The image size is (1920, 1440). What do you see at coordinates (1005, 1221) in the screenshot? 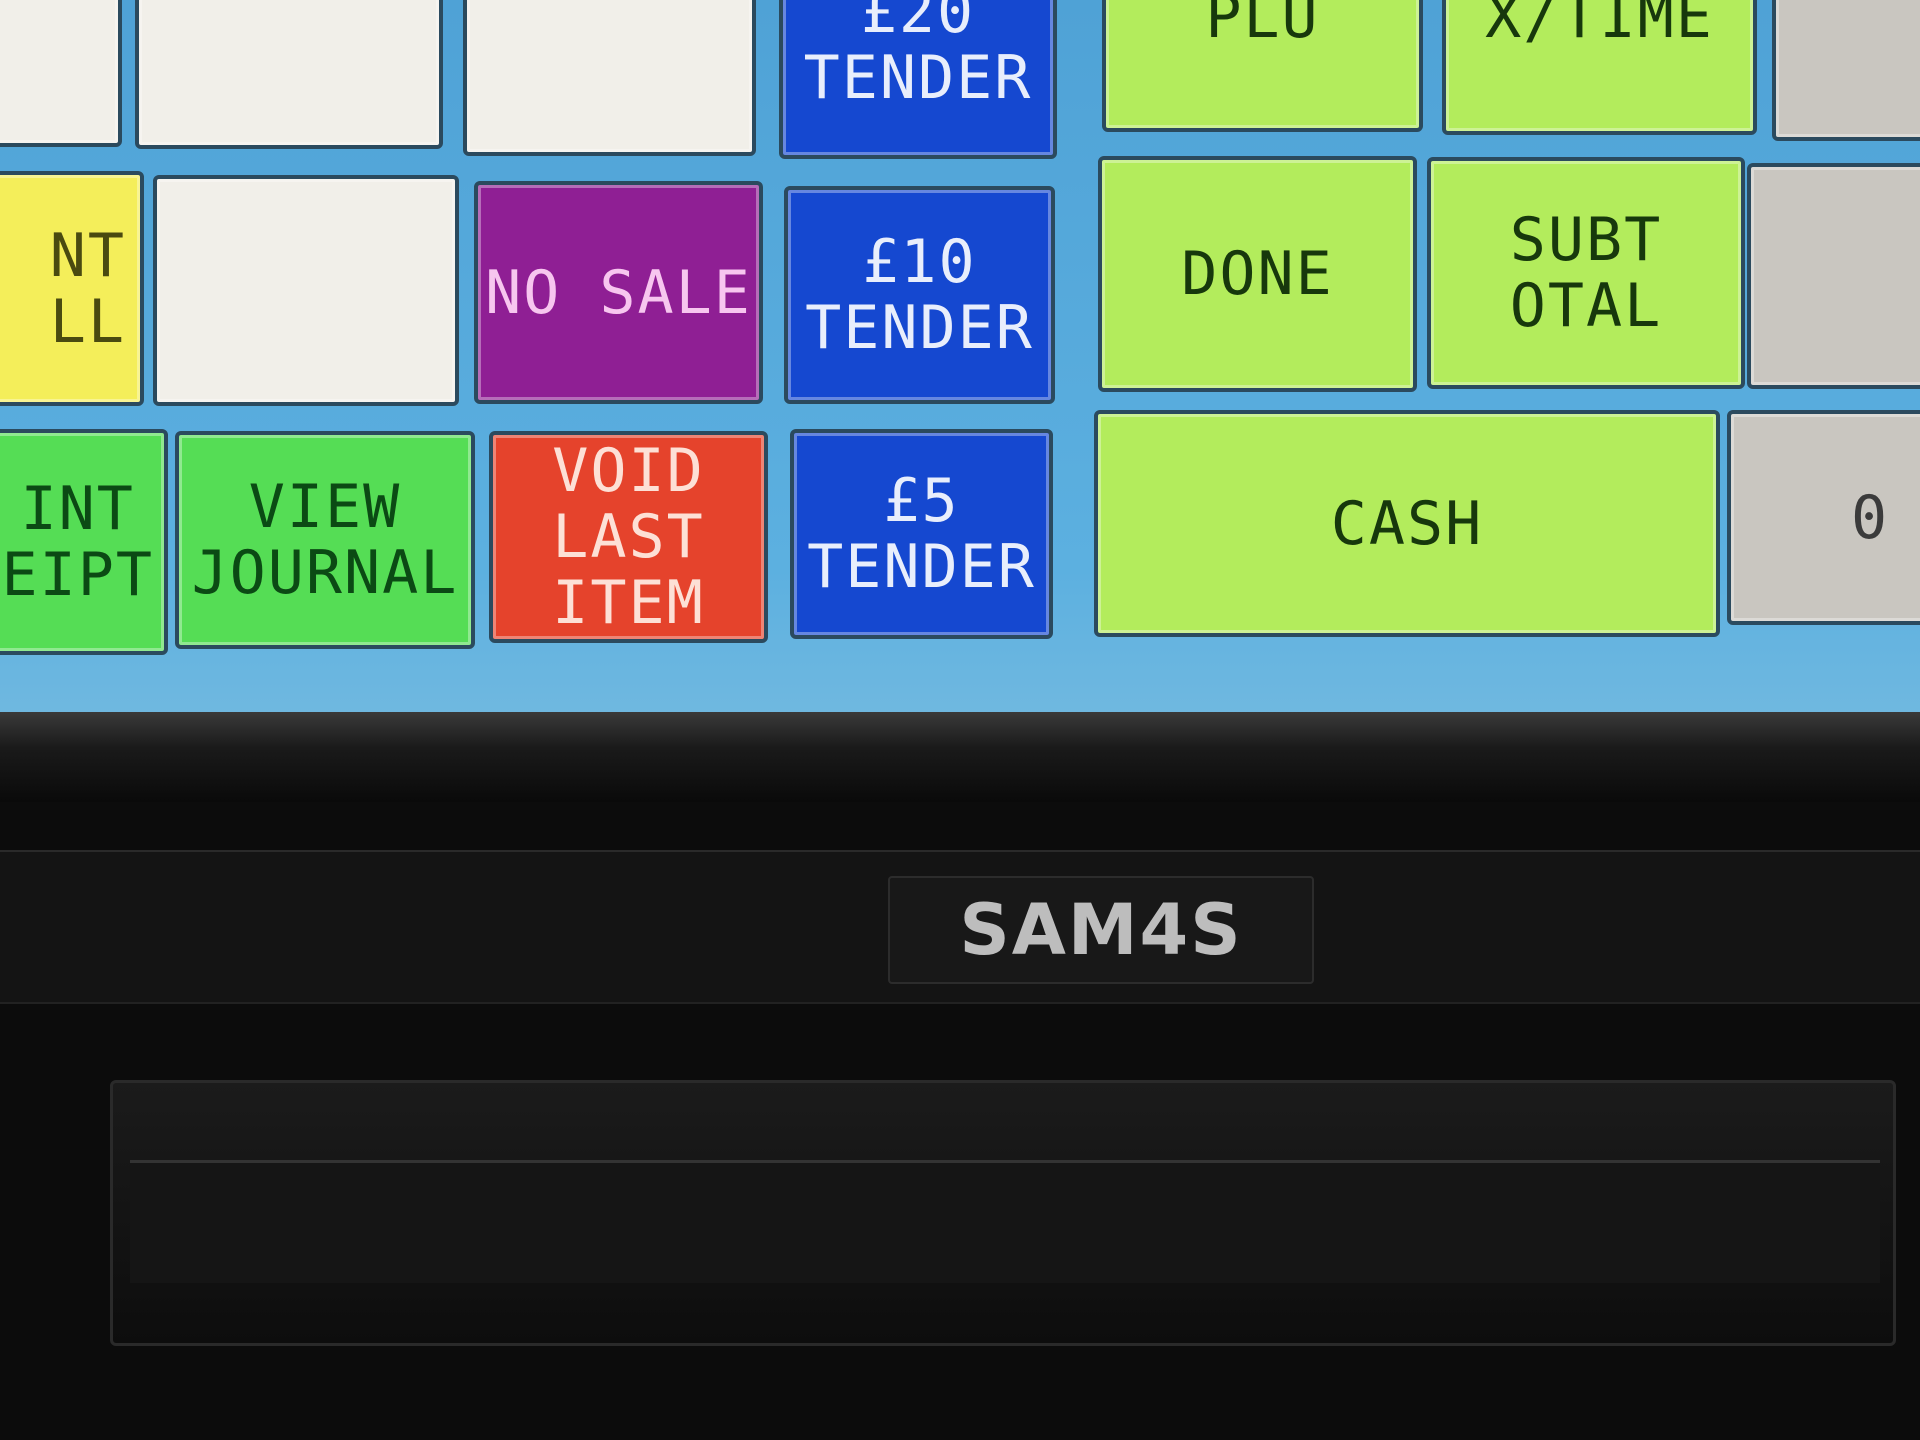
I see `drawer-lip` at bounding box center [1005, 1221].